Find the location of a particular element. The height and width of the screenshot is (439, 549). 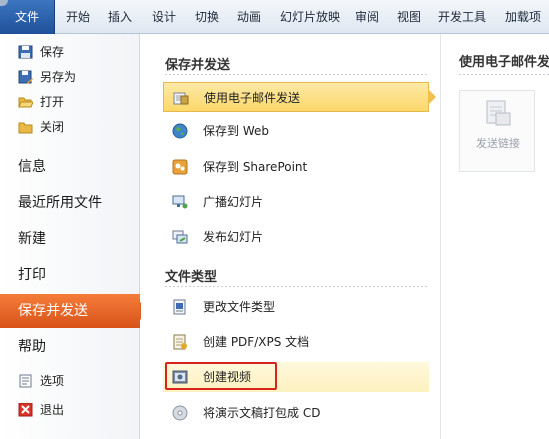

ribbon-tab-bar: 文件 开始 插入 设计 切换 动画 幻灯片放映 审阅 视图 开发工具 加载项 is located at coordinates (274, 17).